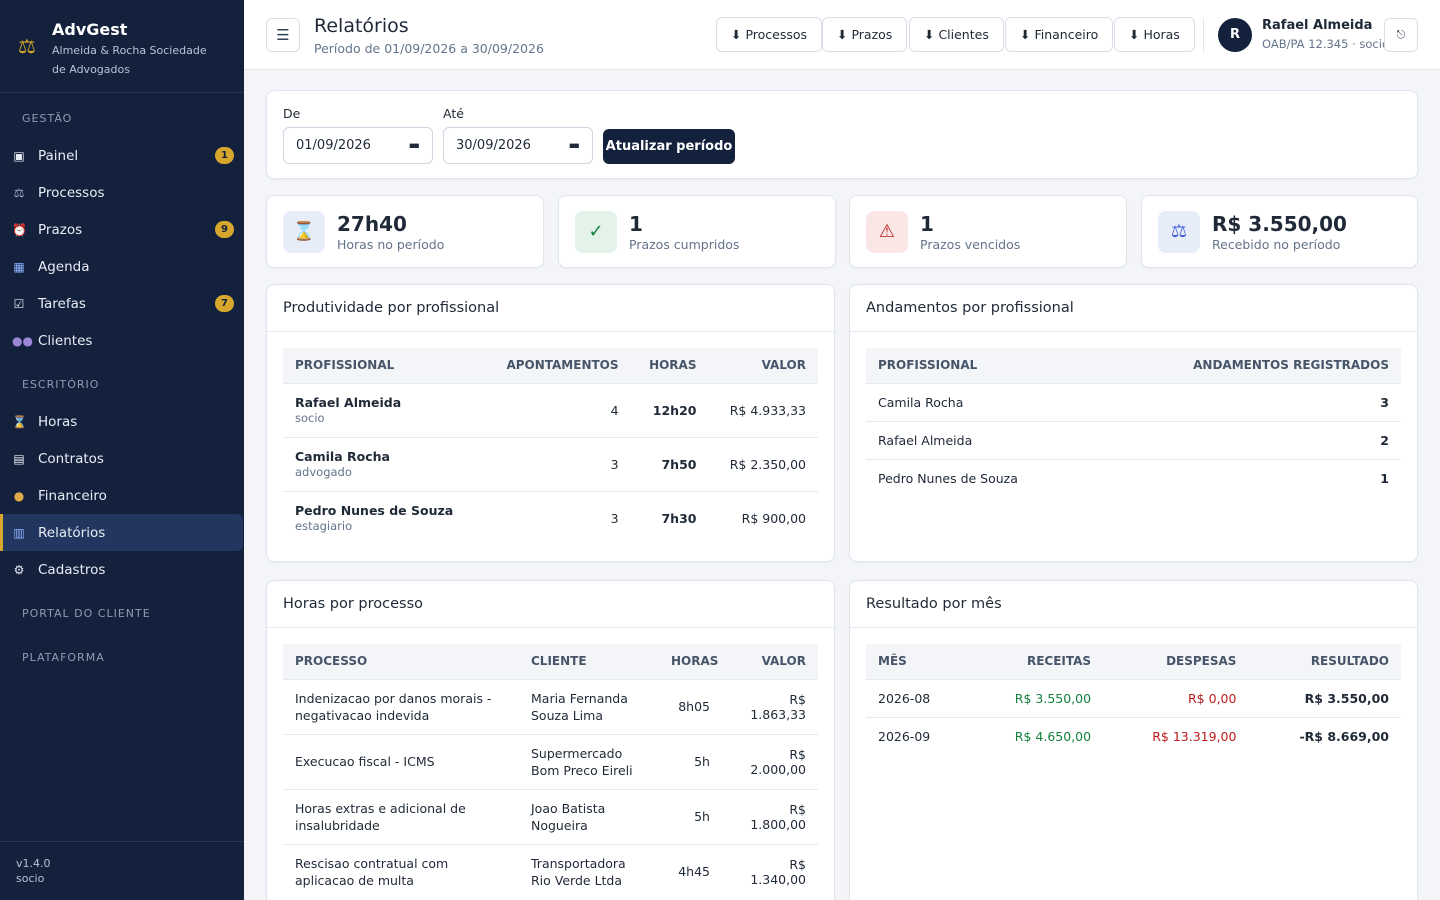  What do you see at coordinates (122, 229) in the screenshot?
I see `sidebar-item-prazos: ⏰ Prazos 9` at bounding box center [122, 229].